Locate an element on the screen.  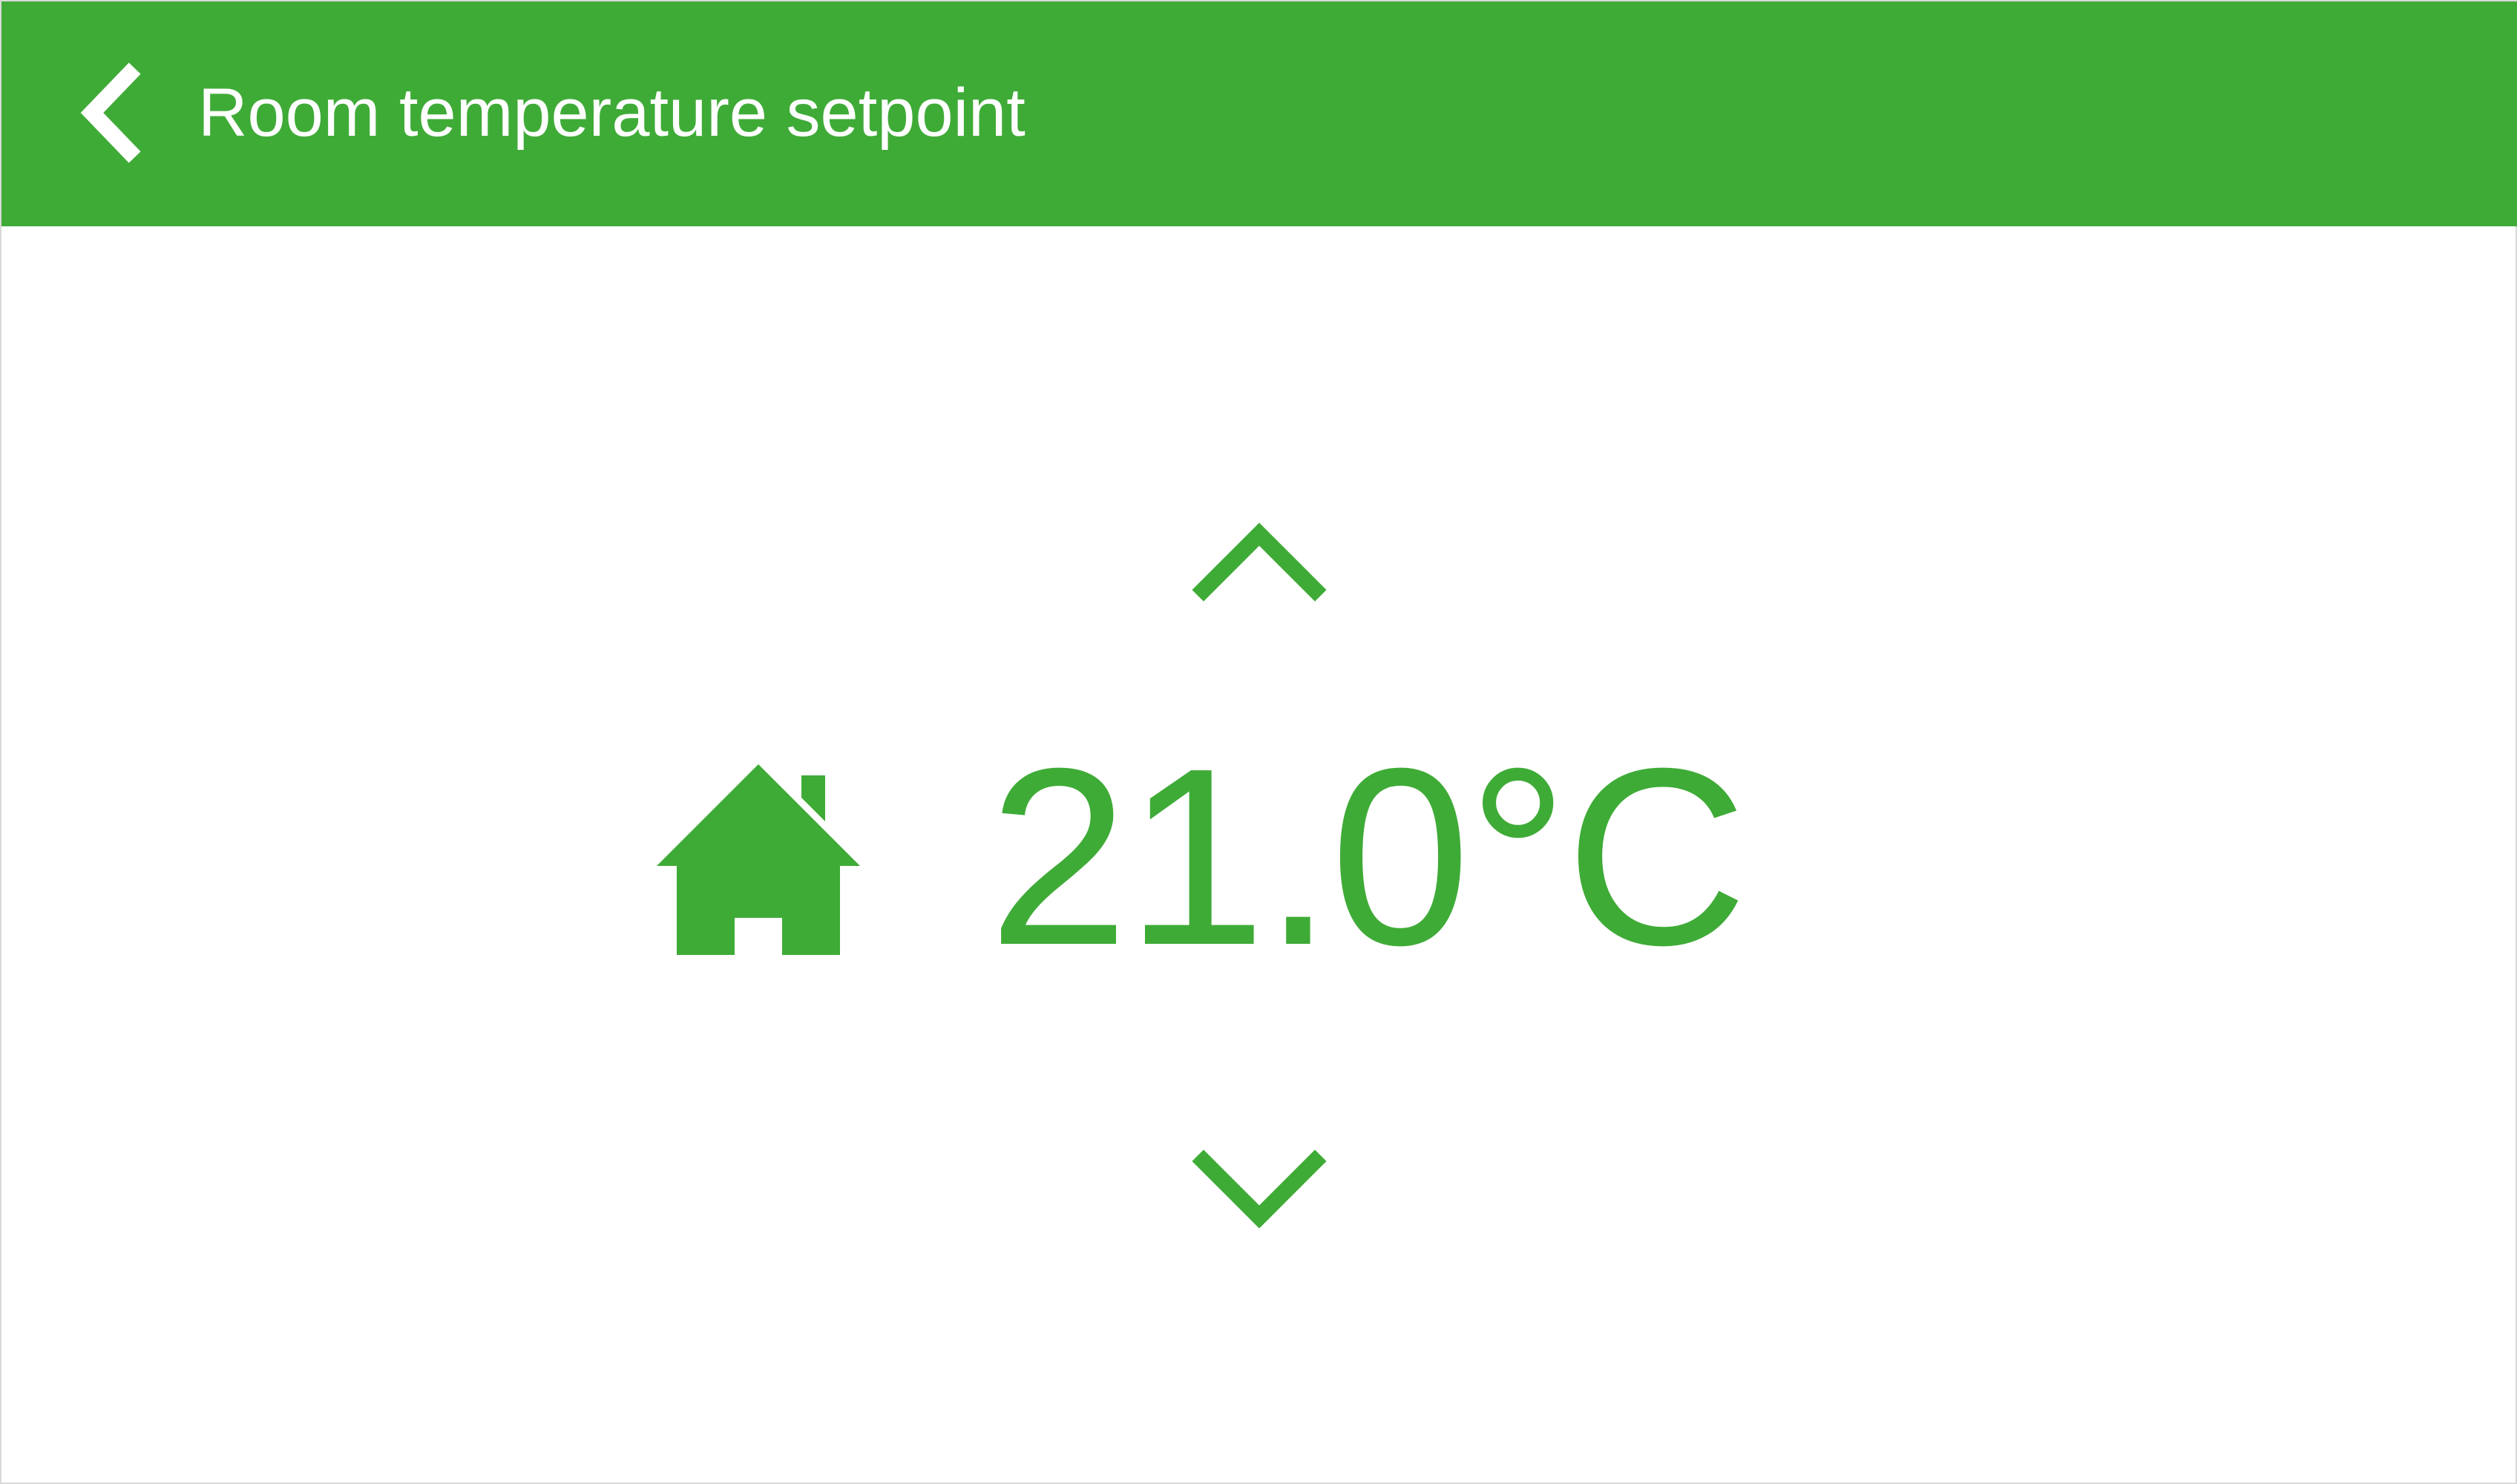
home-icon is located at coordinates (758, 858).